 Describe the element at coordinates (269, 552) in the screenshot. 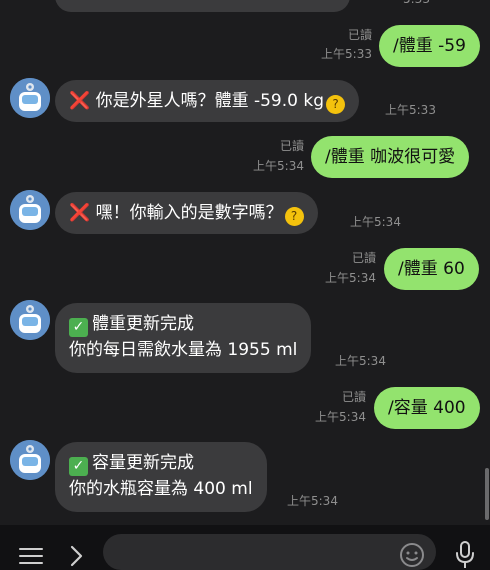

I see `message-input` at that location.